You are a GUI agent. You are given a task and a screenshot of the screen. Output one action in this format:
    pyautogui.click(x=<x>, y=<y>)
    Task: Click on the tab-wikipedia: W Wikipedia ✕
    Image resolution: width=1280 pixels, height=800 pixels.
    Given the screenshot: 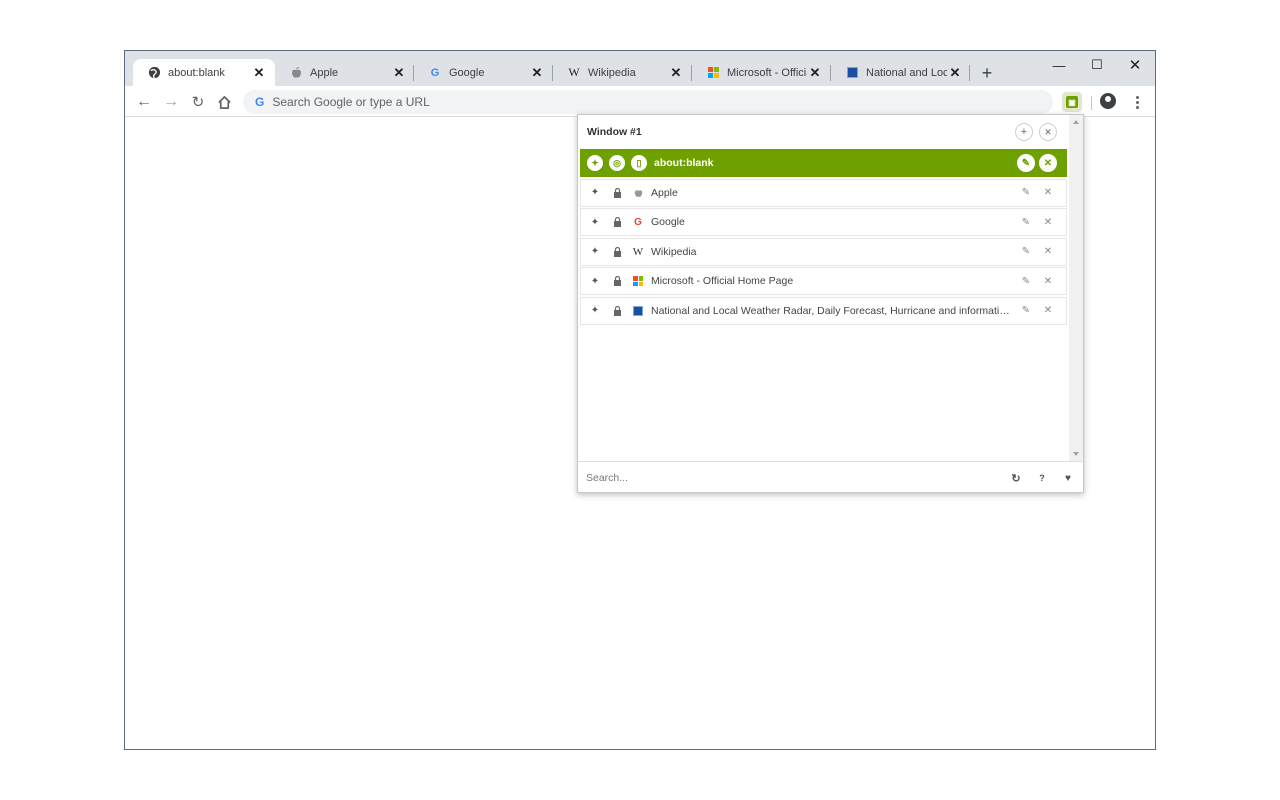 What is the action you would take?
    pyautogui.click(x=622, y=72)
    